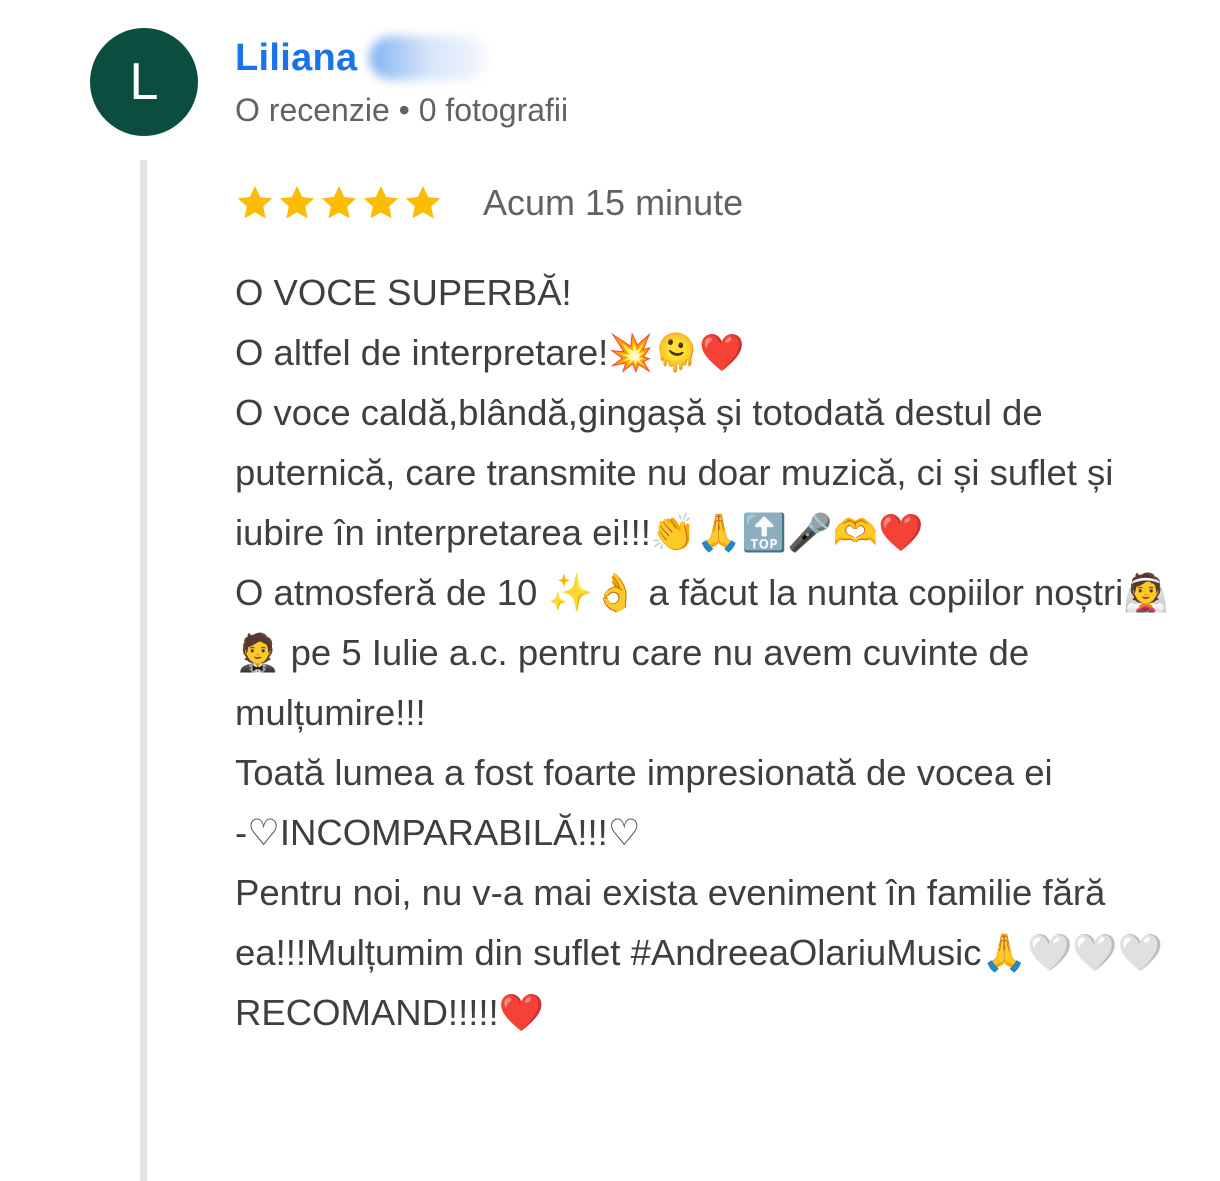 The height and width of the screenshot is (1181, 1220). I want to click on reviewer-info: Liliana O recenzie • 0 fotografii, so click(401, 81).